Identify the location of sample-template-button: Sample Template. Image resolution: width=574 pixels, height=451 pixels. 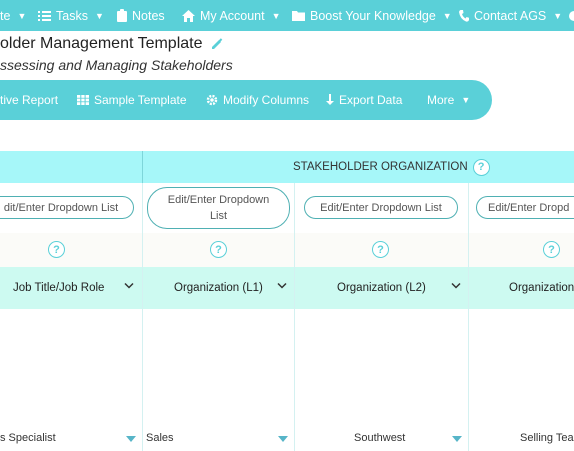
(132, 100).